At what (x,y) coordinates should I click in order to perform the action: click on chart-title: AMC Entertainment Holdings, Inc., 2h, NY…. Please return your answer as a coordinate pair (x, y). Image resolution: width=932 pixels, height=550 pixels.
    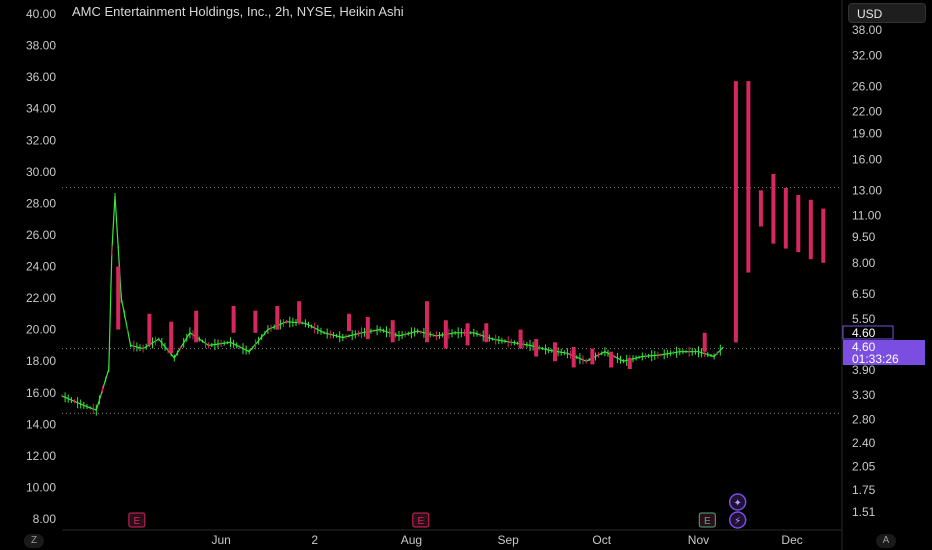
    Looking at the image, I should click on (238, 11).